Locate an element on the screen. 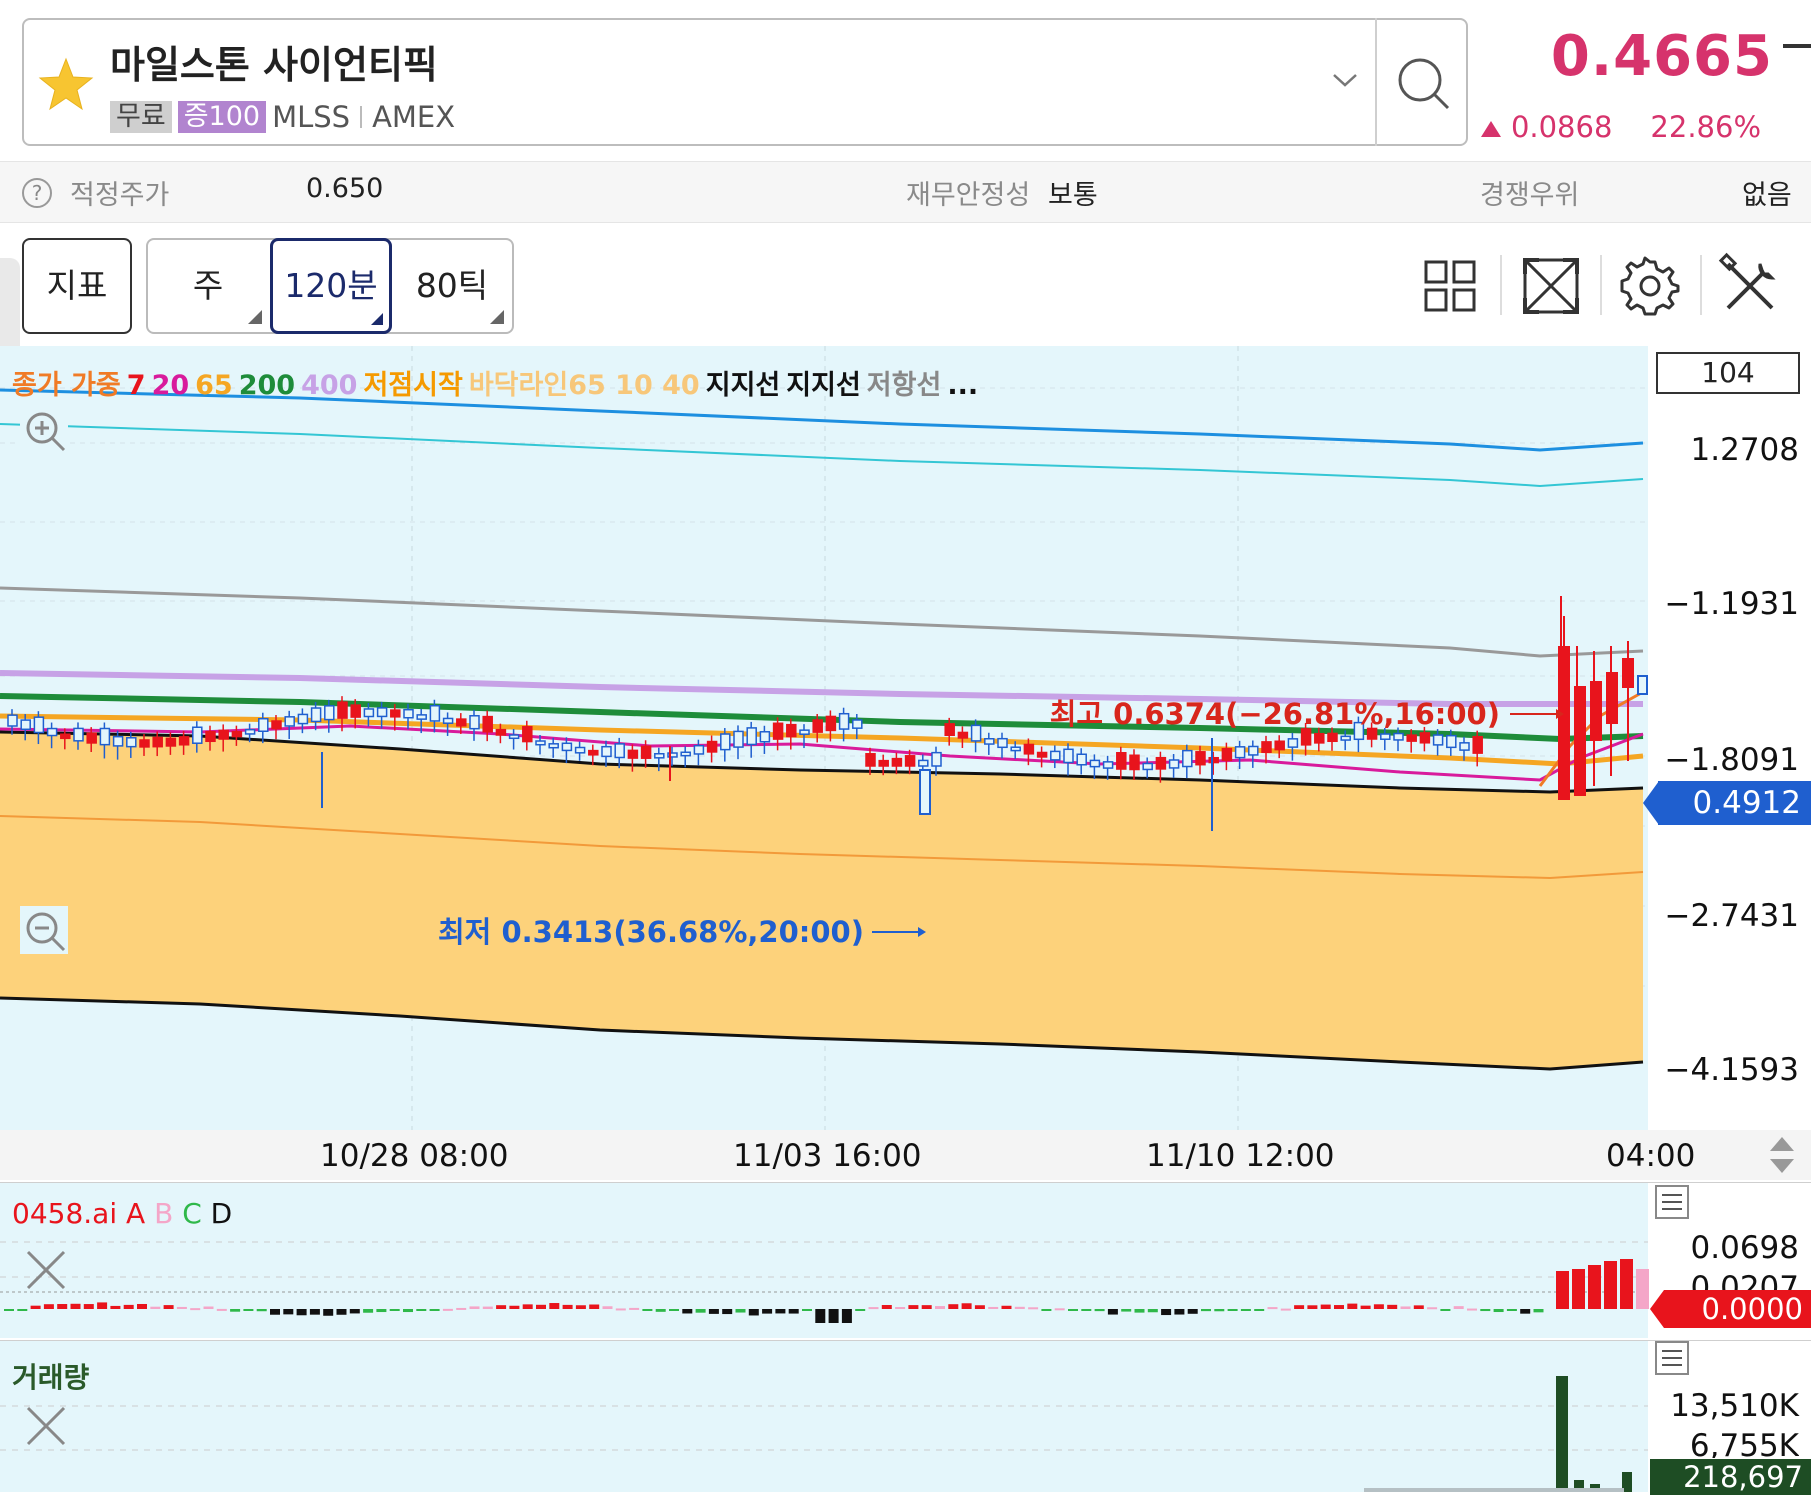  volume-panel is located at coordinates (905, 1416).